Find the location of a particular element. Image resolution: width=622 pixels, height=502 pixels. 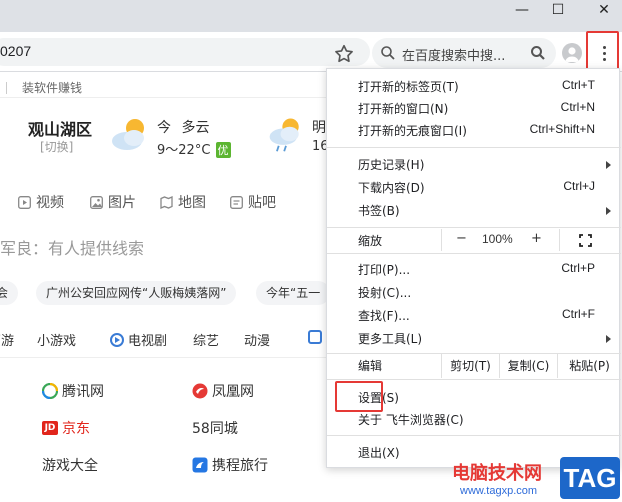

zoom-in-button: + is located at coordinates (536, 238).